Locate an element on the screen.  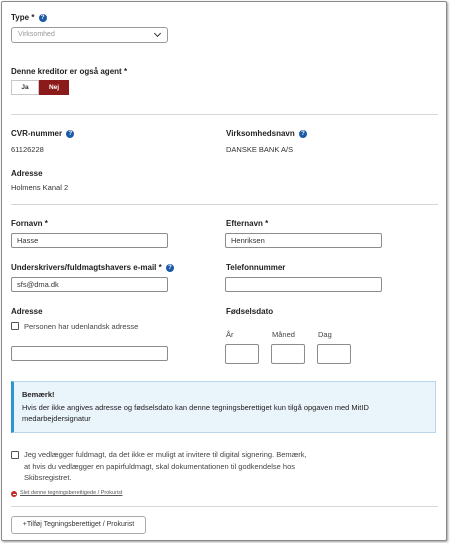
agent-label: Denne kreditor er også agent * is located at coordinates (69, 71).